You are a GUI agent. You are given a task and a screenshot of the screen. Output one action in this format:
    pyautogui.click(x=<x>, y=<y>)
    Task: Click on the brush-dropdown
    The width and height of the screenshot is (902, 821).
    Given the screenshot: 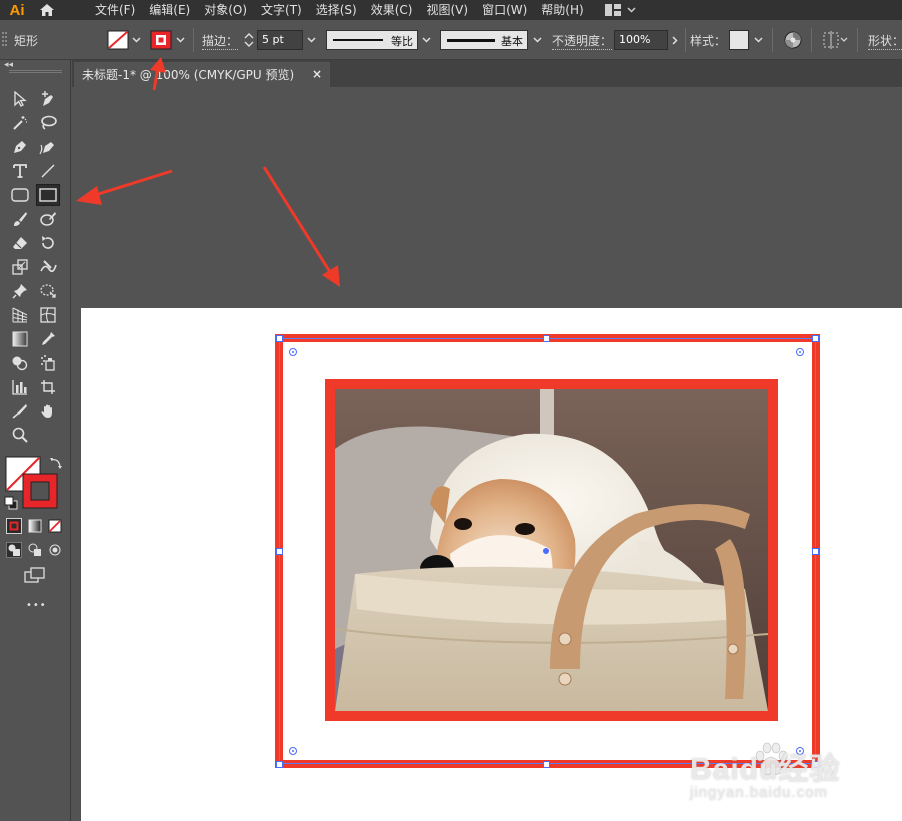 What is the action you would take?
    pyautogui.click(x=537, y=40)
    